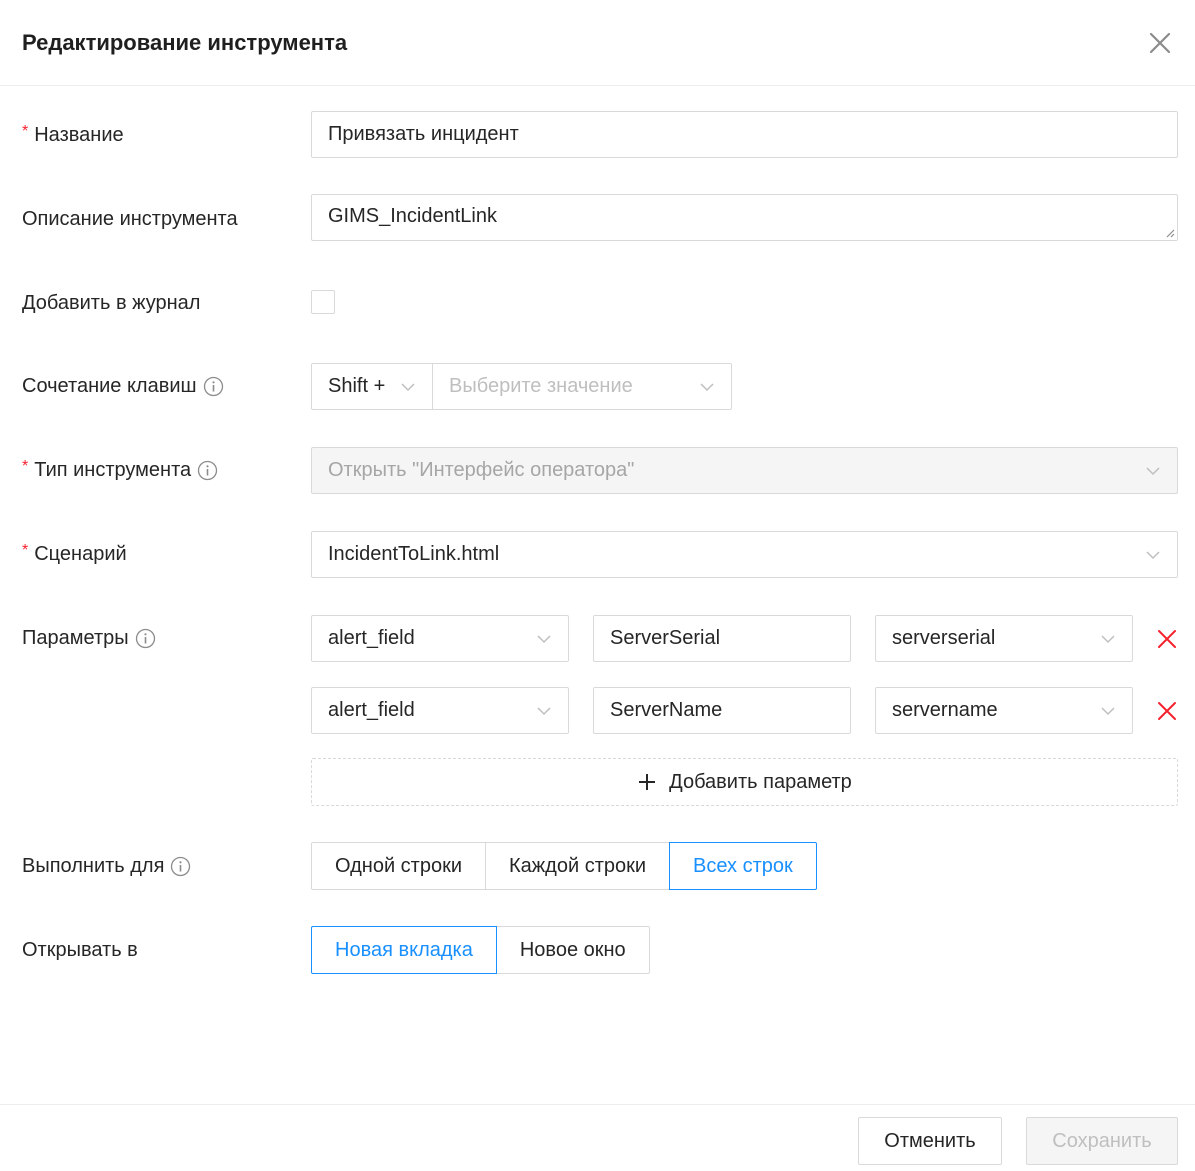 Image resolution: width=1195 pixels, height=1171 pixels. I want to click on open-in-label: Открывать в, so click(80, 950).